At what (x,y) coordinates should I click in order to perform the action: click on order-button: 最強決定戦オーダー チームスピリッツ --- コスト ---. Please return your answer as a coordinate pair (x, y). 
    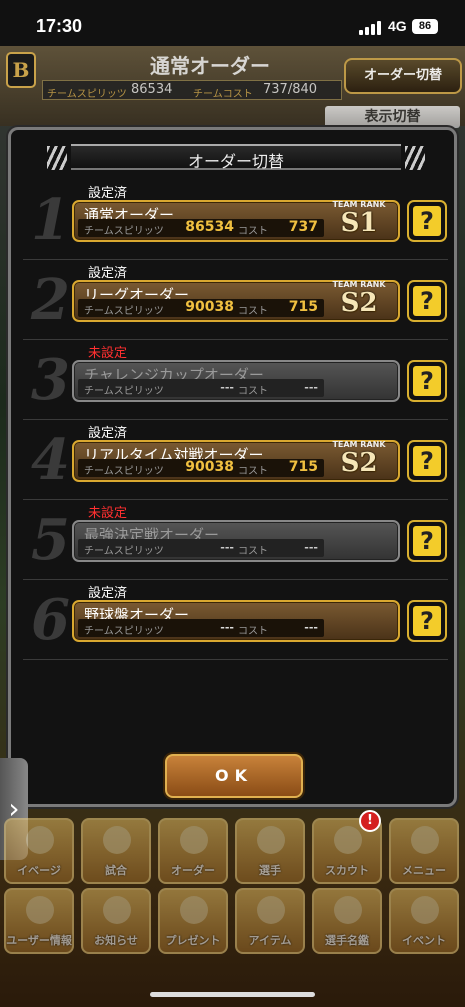
    Looking at the image, I should click on (236, 541).